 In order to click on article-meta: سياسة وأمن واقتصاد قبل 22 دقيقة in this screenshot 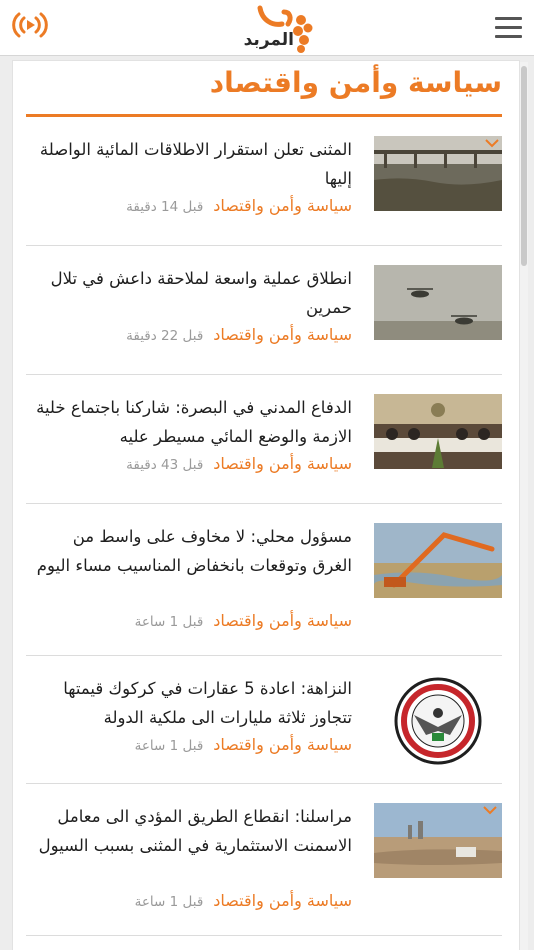, I will do `click(239, 334)`.